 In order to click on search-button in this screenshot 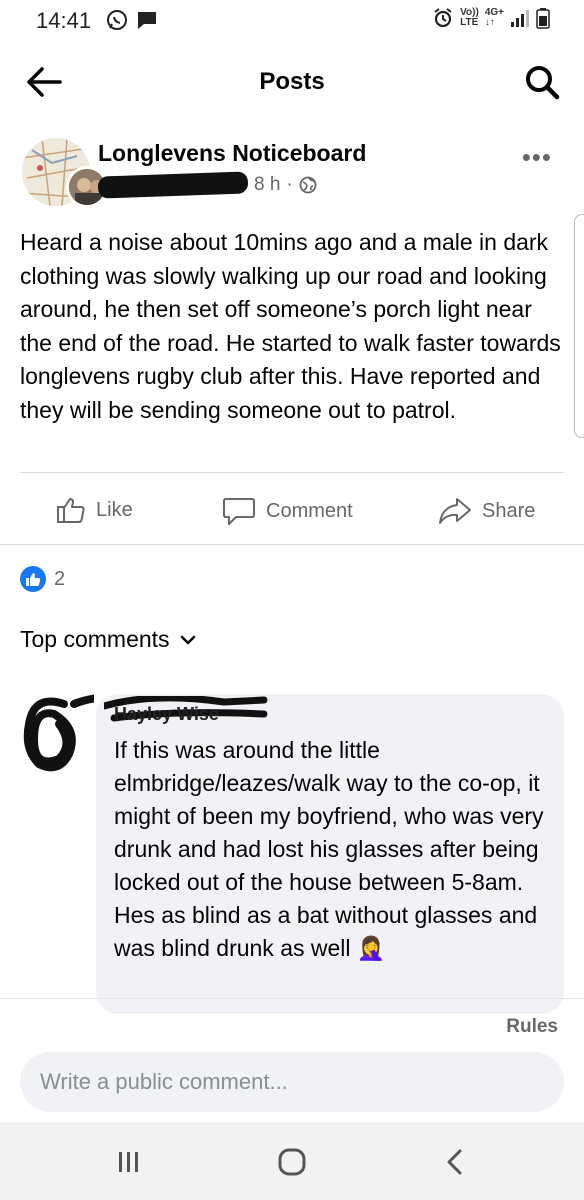, I will do `click(542, 82)`.